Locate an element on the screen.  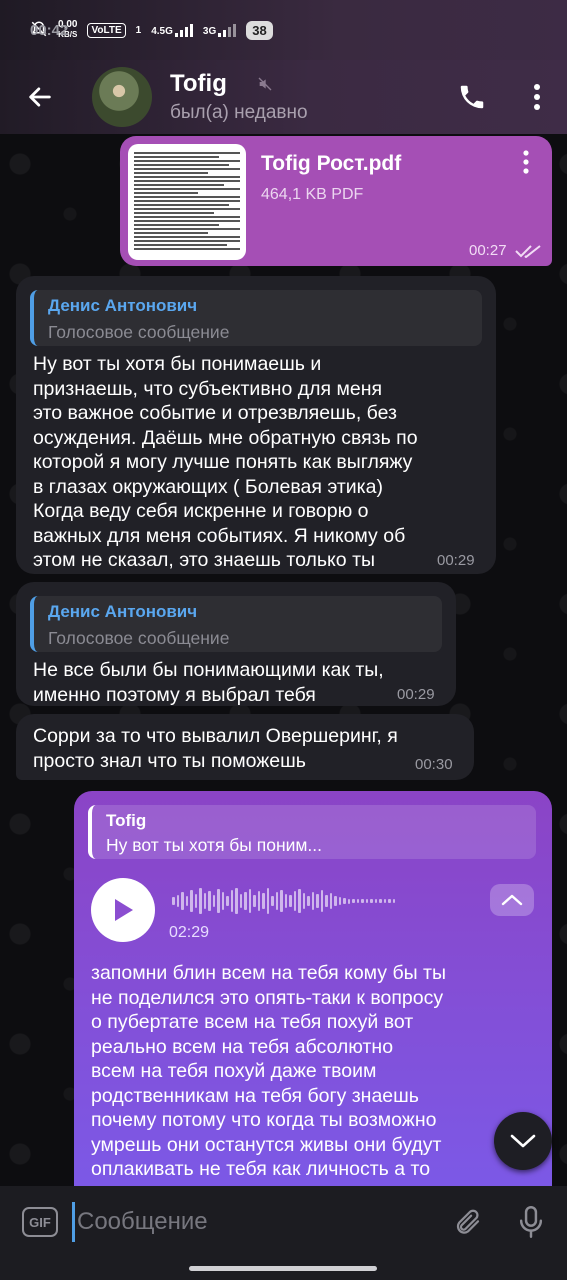
chevron-up-icon is located at coordinates (512, 900).